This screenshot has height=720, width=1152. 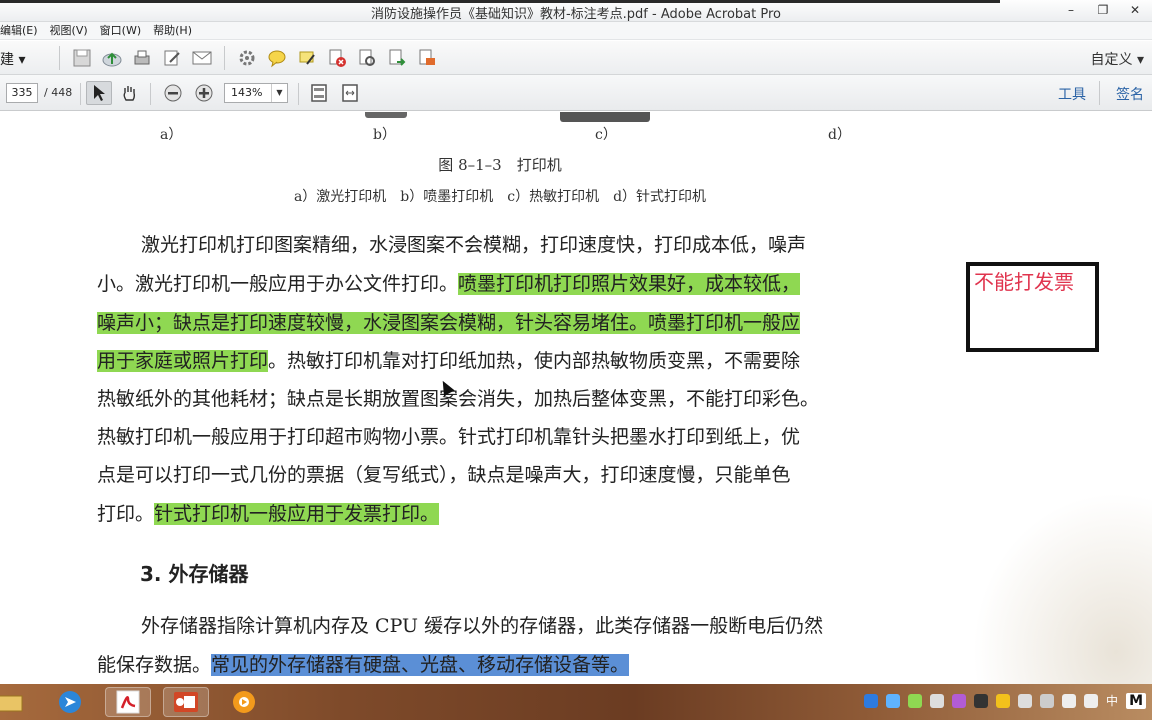 I want to click on figure-sublabel: a）, so click(x=171, y=135).